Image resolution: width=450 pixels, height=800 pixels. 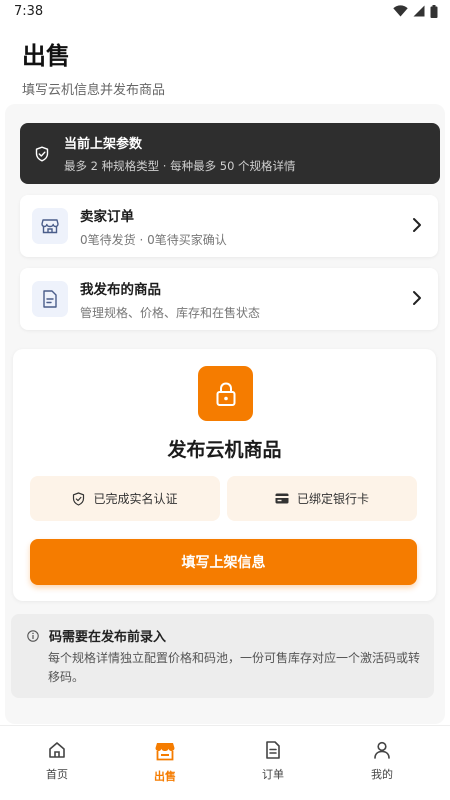 What do you see at coordinates (170, 299) in the screenshot?
I see `my-products-text: 我发布的商品 管理规格、价格、库存和在售状态` at bounding box center [170, 299].